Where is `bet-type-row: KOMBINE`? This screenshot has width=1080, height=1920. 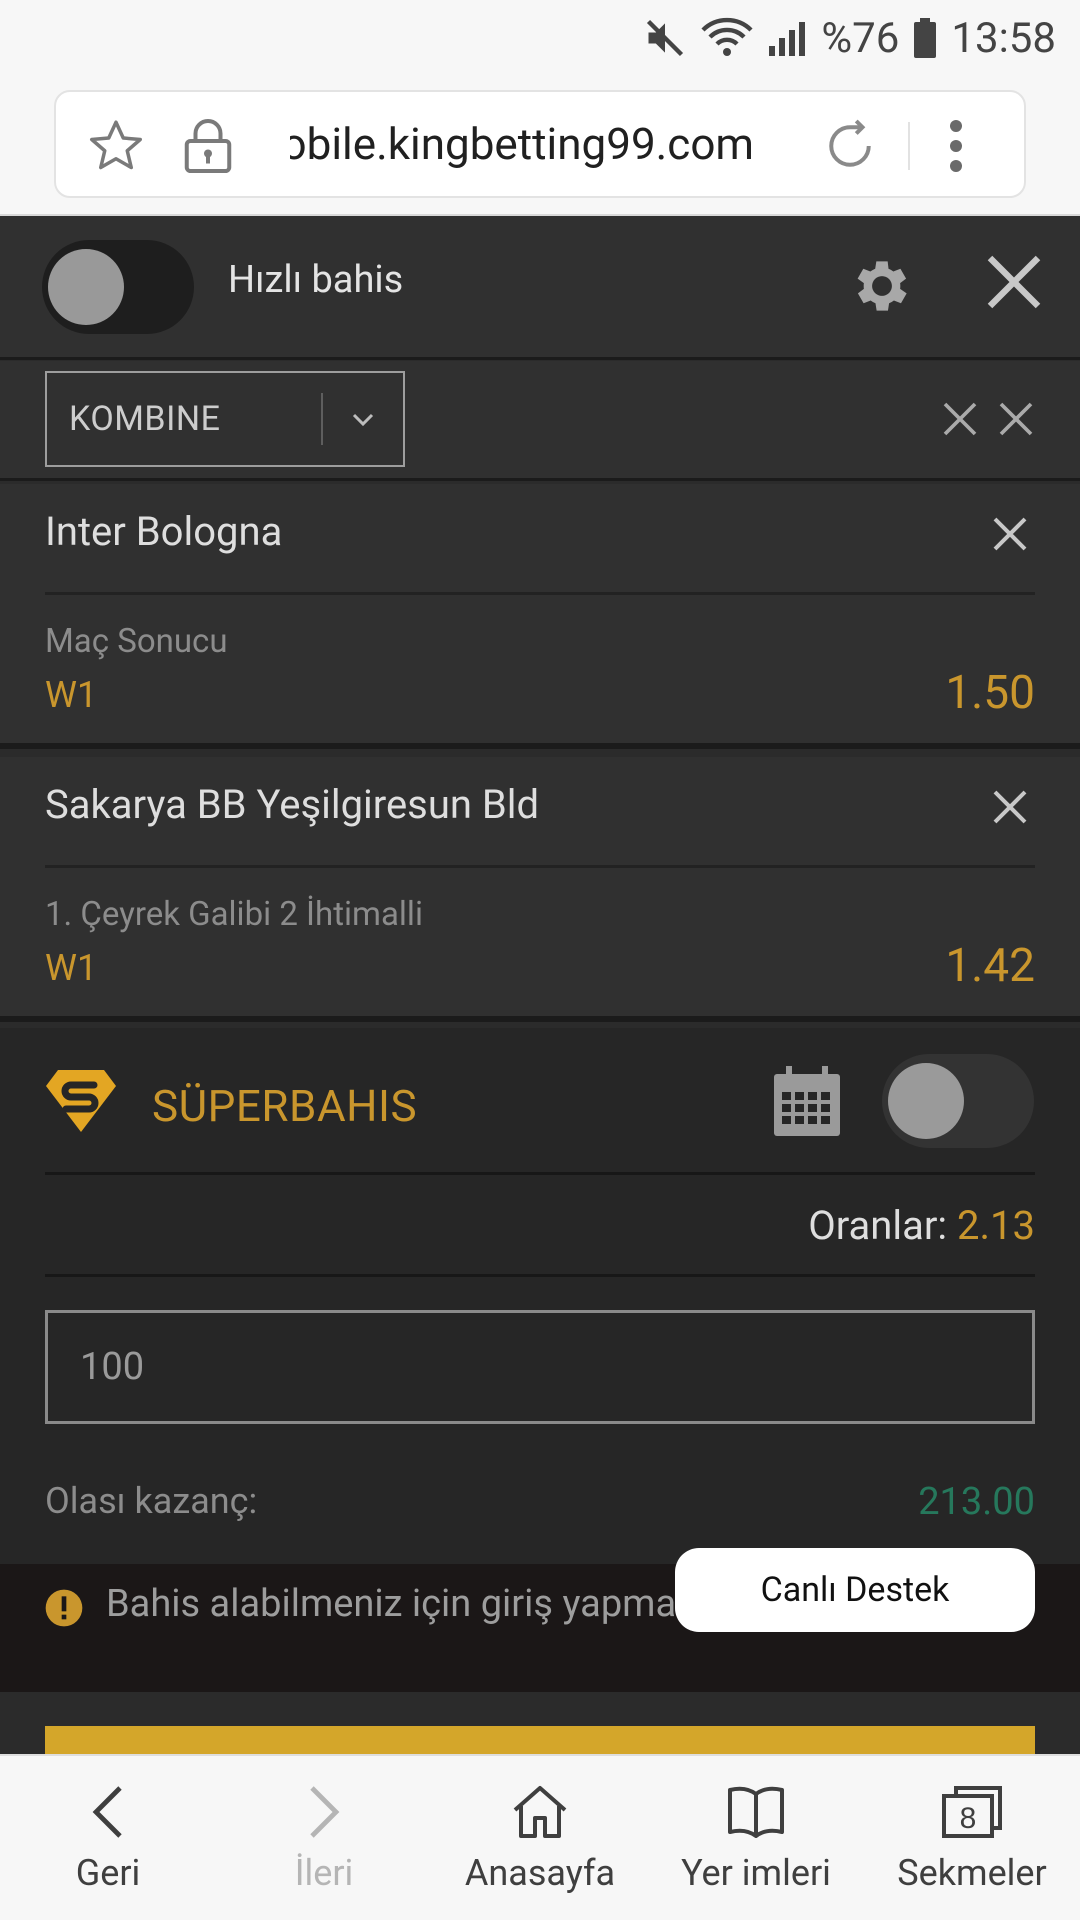
bet-type-row: KOMBINE is located at coordinates (540, 421).